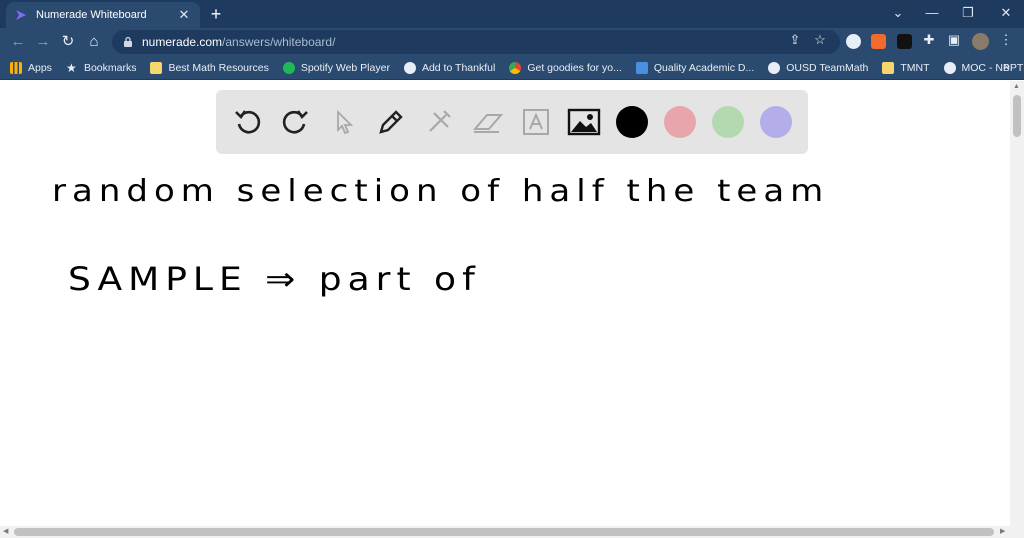 The height and width of the screenshot is (538, 1024). What do you see at coordinates (1016, 86) in the screenshot?
I see `scroll-up-icon: ▲` at bounding box center [1016, 86].